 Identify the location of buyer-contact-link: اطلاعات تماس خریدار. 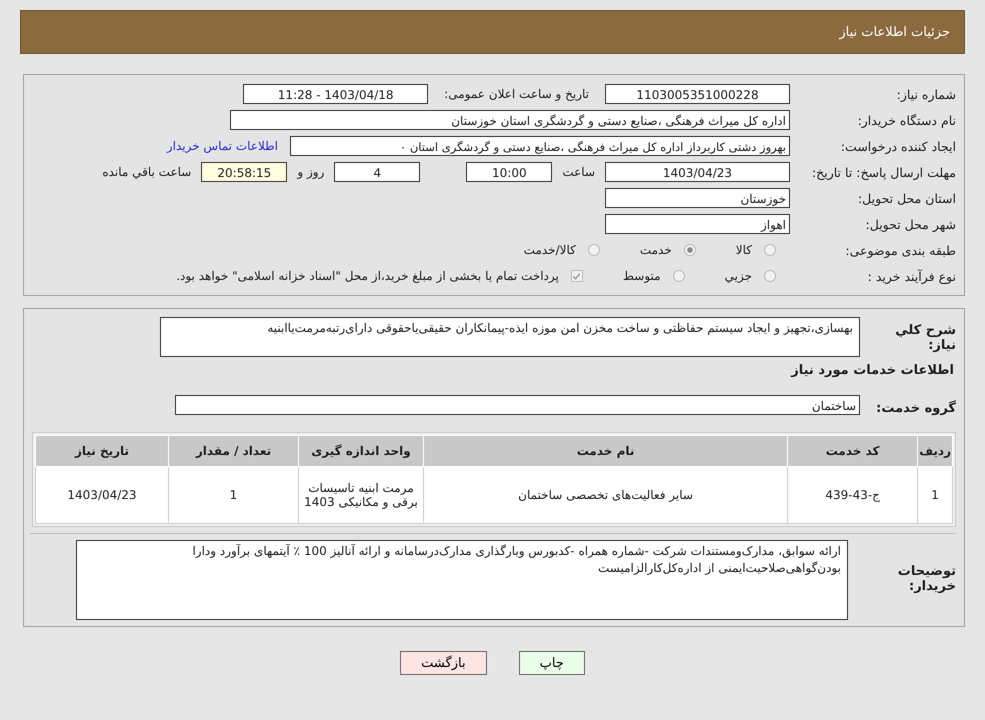
(222, 146).